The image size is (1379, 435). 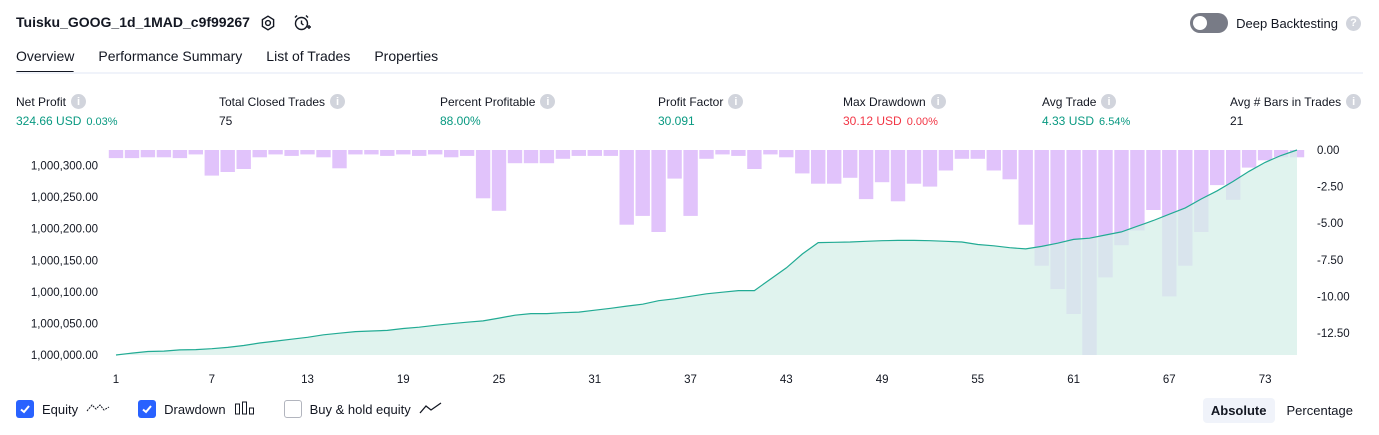 I want to click on stat-label: Profit Factor, so click(x=691, y=101).